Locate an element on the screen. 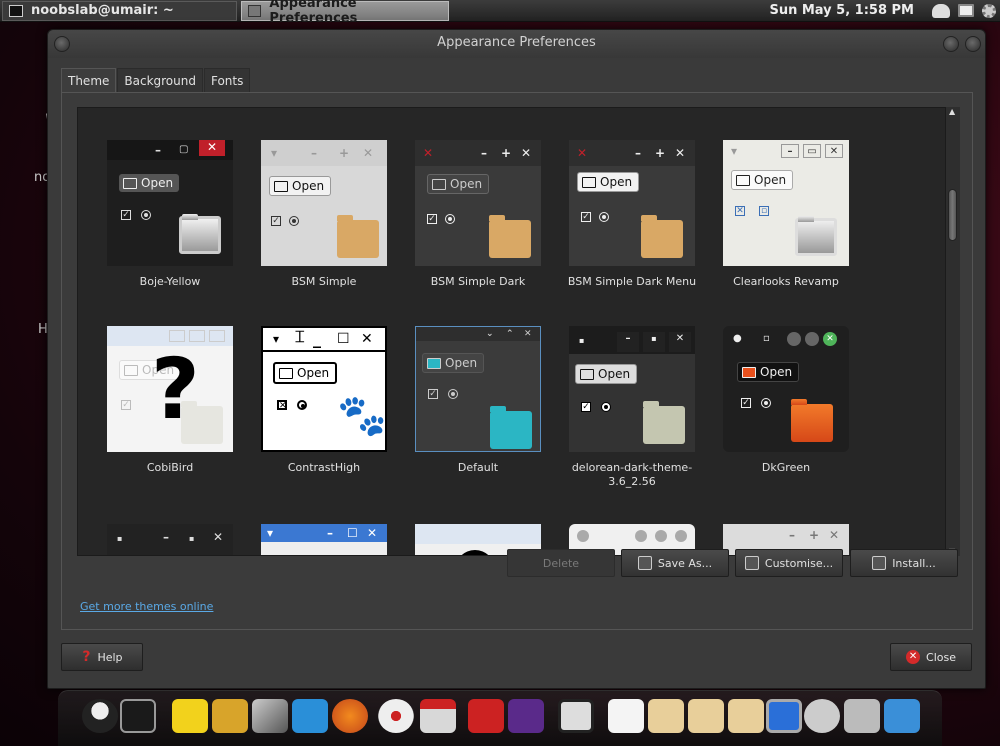 The width and height of the screenshot is (1000, 746). scroll-up-arrow-icon: ▲ is located at coordinates (952, 111).